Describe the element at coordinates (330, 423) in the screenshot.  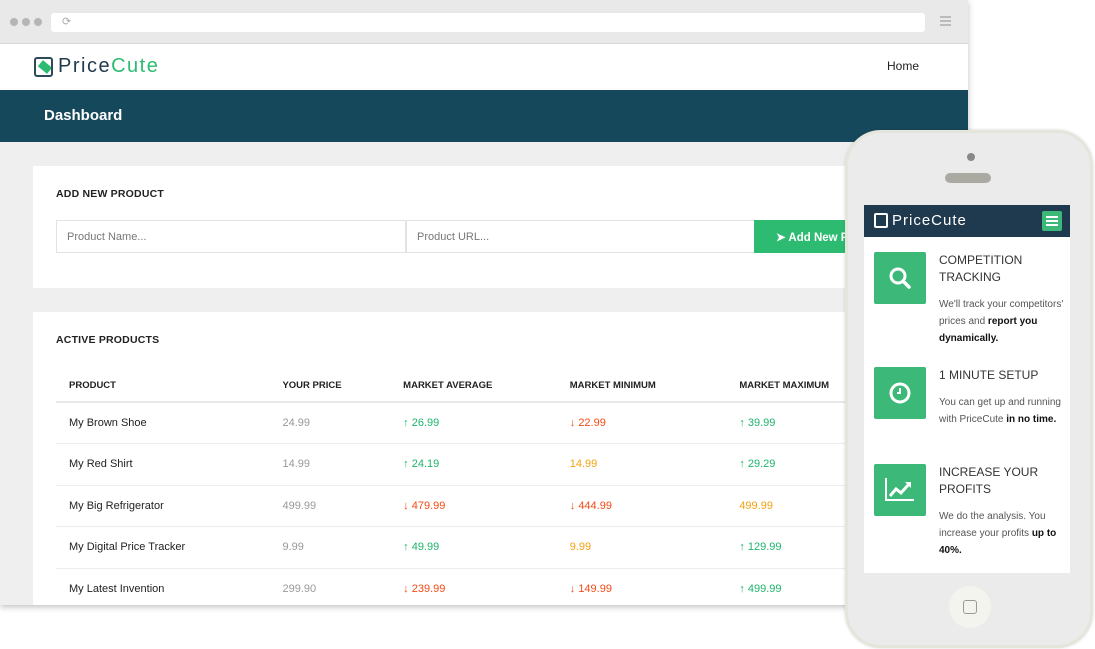
I see `price-cell: 24.99` at that location.